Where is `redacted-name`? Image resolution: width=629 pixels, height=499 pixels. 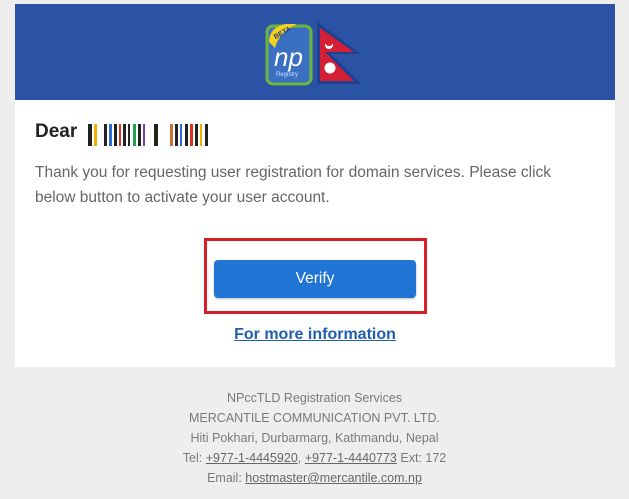
redacted-name is located at coordinates (148, 135).